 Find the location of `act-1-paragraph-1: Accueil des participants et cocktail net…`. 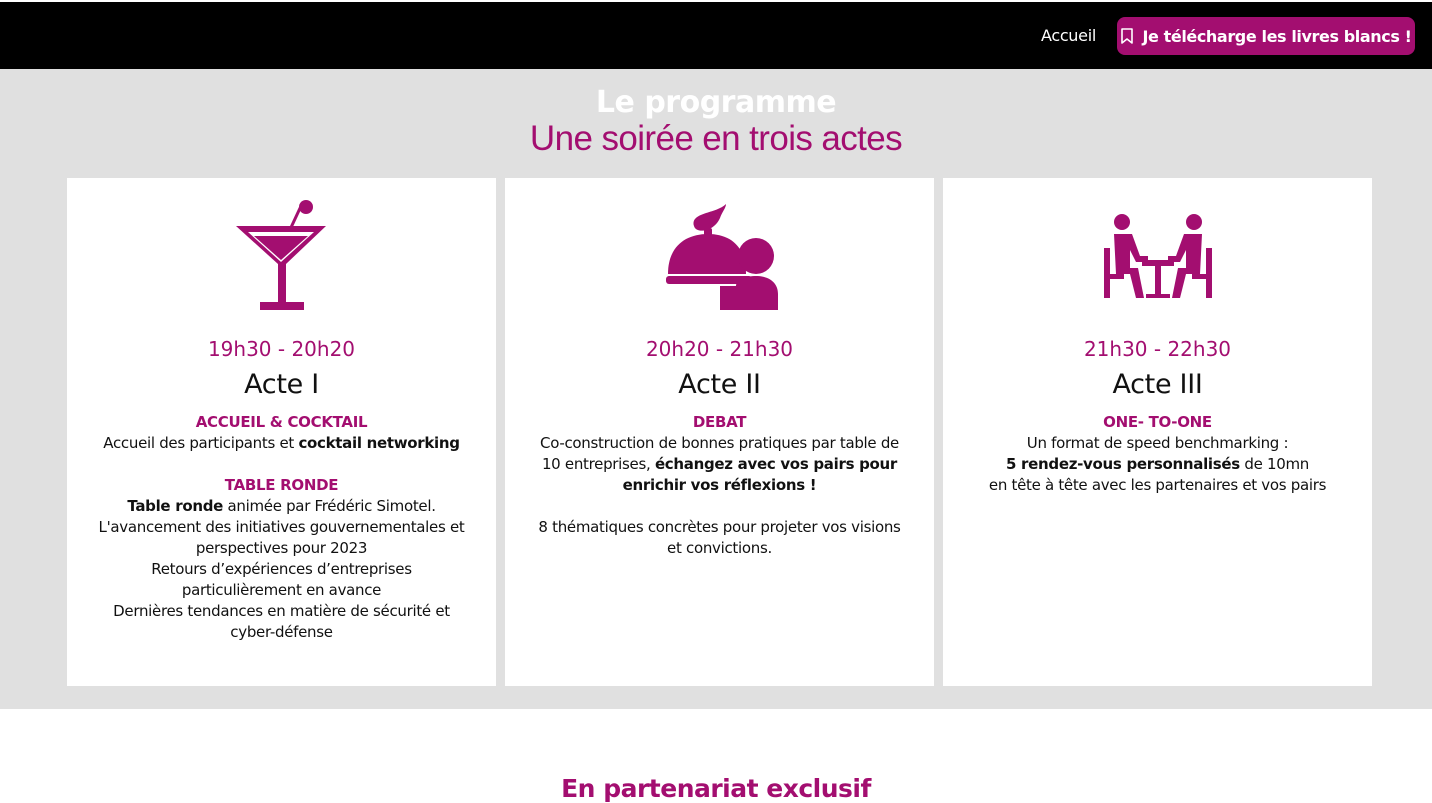

act-1-paragraph-1: Accueil des participants et cocktail net… is located at coordinates (281, 443).